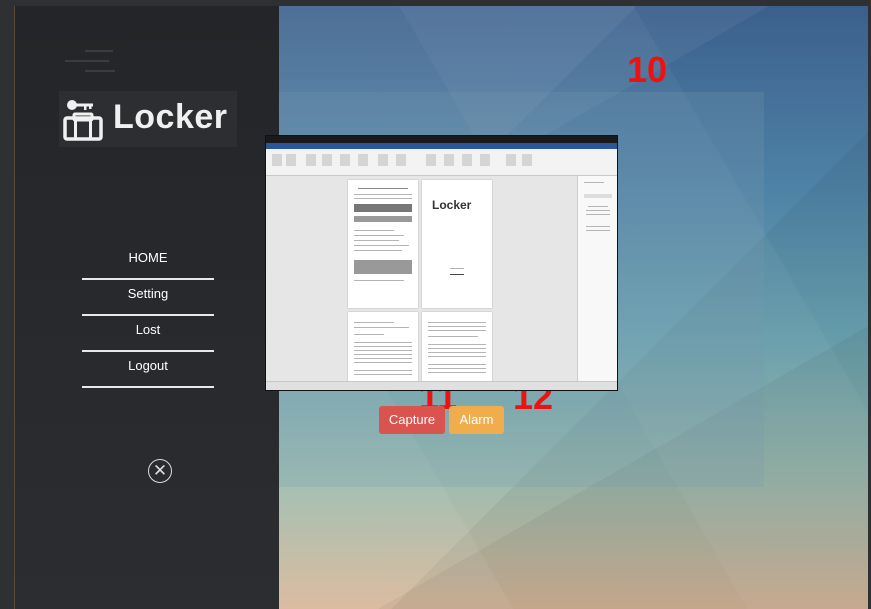  What do you see at coordinates (457, 244) in the screenshot?
I see `preview-page-2: Locker` at bounding box center [457, 244].